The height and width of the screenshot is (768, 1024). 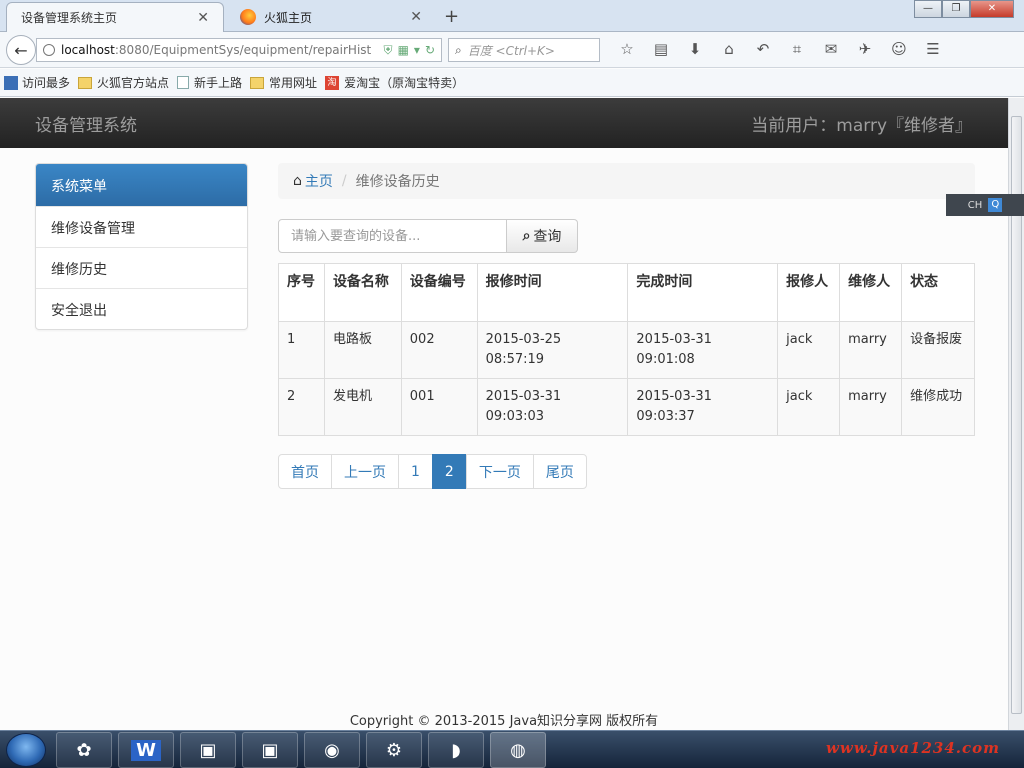 What do you see at coordinates (26, 750) in the screenshot?
I see `windows-start-icon` at bounding box center [26, 750].